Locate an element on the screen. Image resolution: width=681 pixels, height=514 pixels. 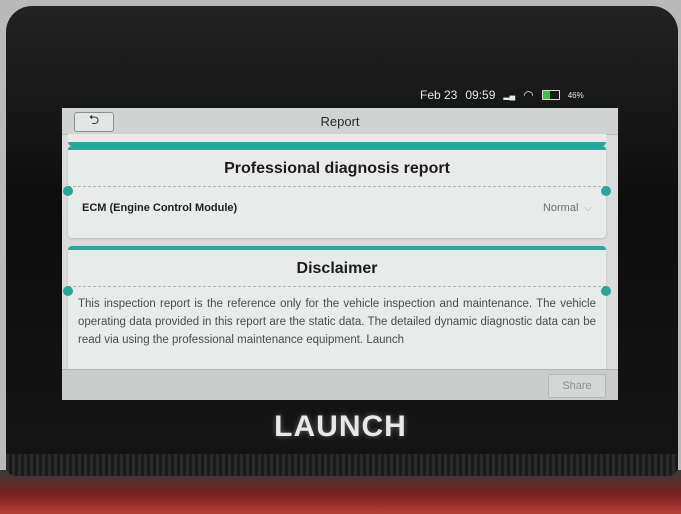
status-bar: Feb 23 09:59 ▂▄ ◠ 46% is located at coordinates (515, 95).